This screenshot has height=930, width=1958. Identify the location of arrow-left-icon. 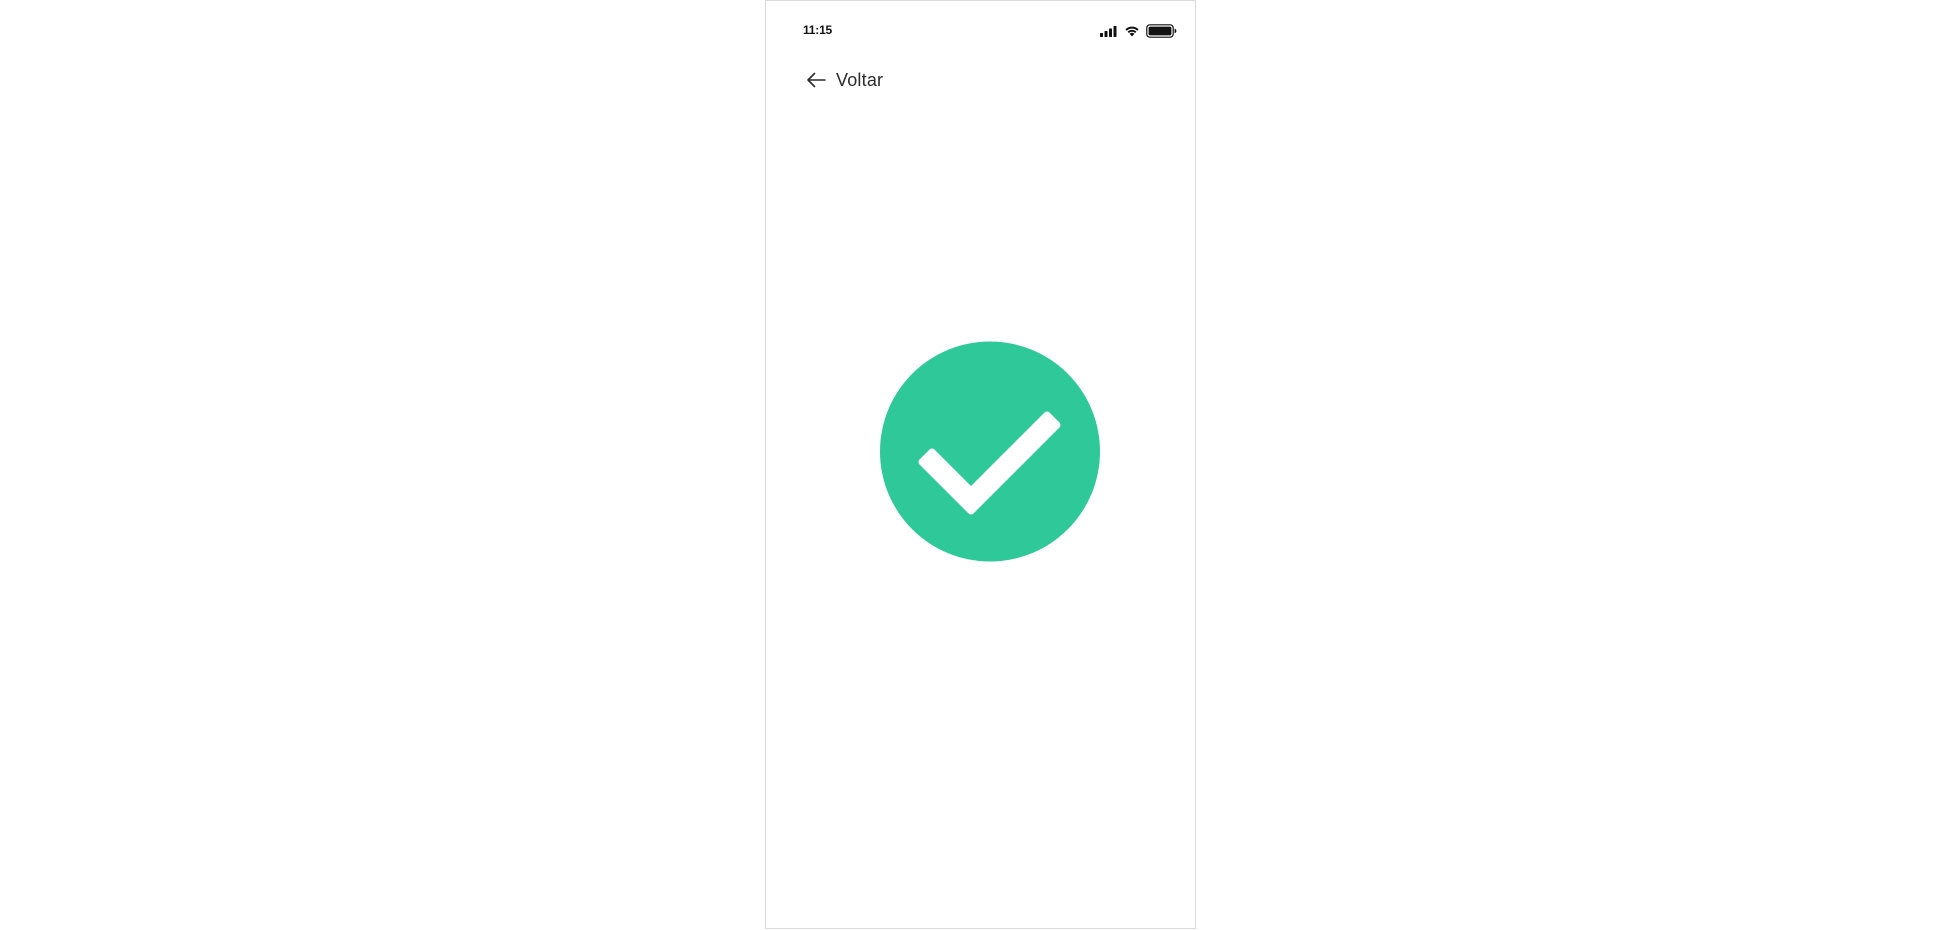
(816, 80).